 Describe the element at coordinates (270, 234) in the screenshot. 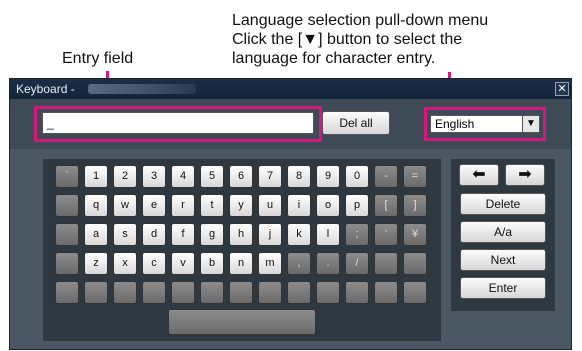

I see `key-row3-7: j` at that location.